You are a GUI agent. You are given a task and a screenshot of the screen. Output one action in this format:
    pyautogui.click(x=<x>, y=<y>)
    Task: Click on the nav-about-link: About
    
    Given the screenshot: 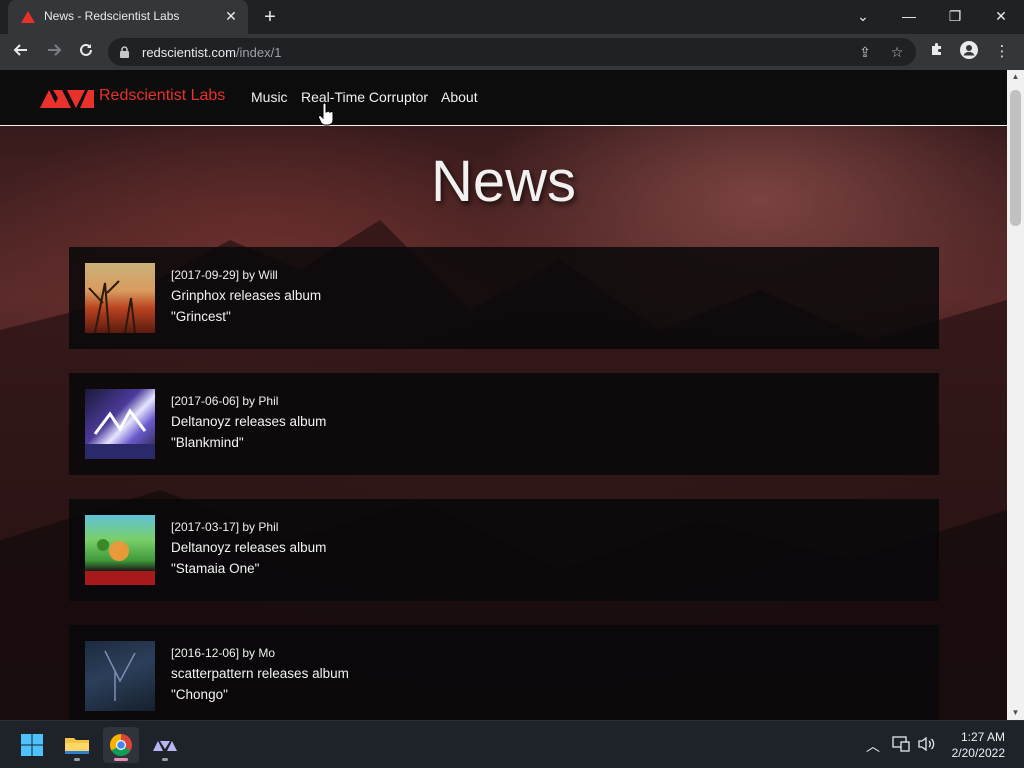 What is the action you would take?
    pyautogui.click(x=459, y=97)
    